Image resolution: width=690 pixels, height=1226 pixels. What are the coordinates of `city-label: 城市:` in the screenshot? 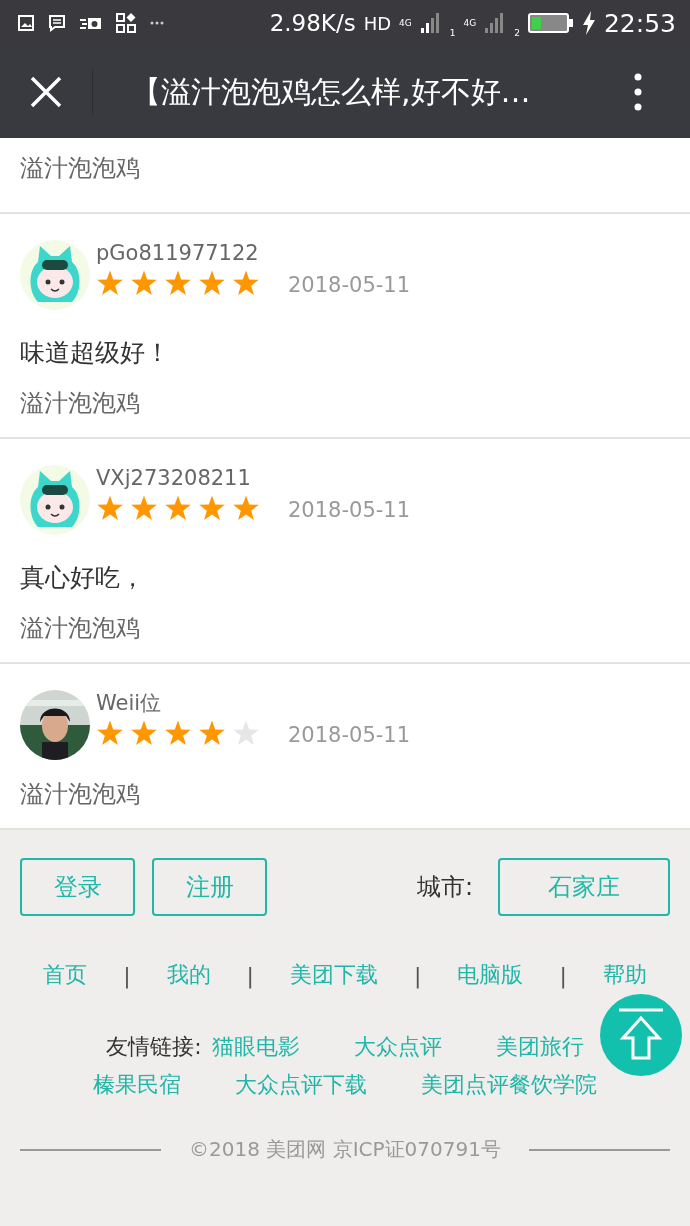 It's located at (444, 887).